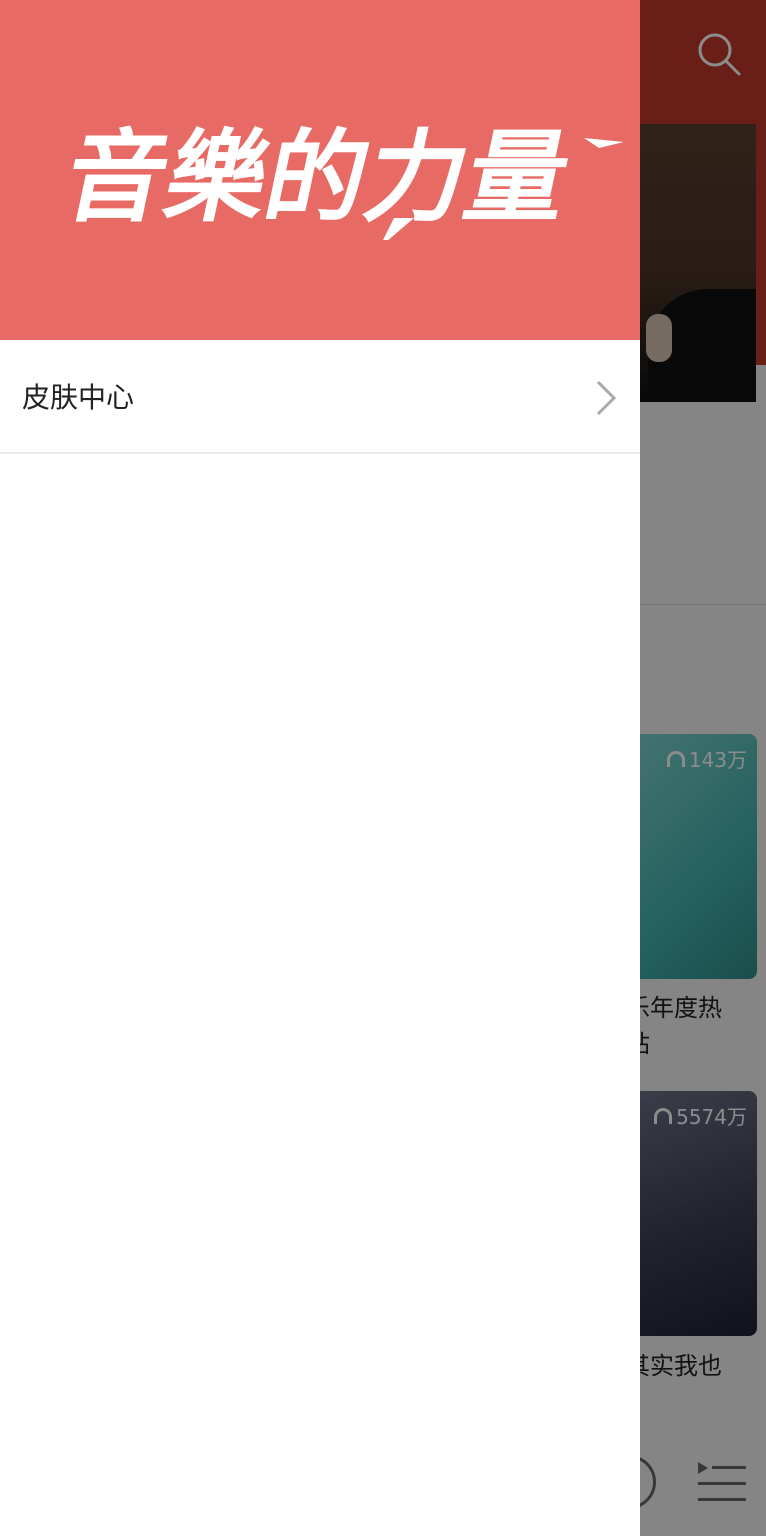  What do you see at coordinates (606, 398) in the screenshot?
I see `chevron-right-icon` at bounding box center [606, 398].